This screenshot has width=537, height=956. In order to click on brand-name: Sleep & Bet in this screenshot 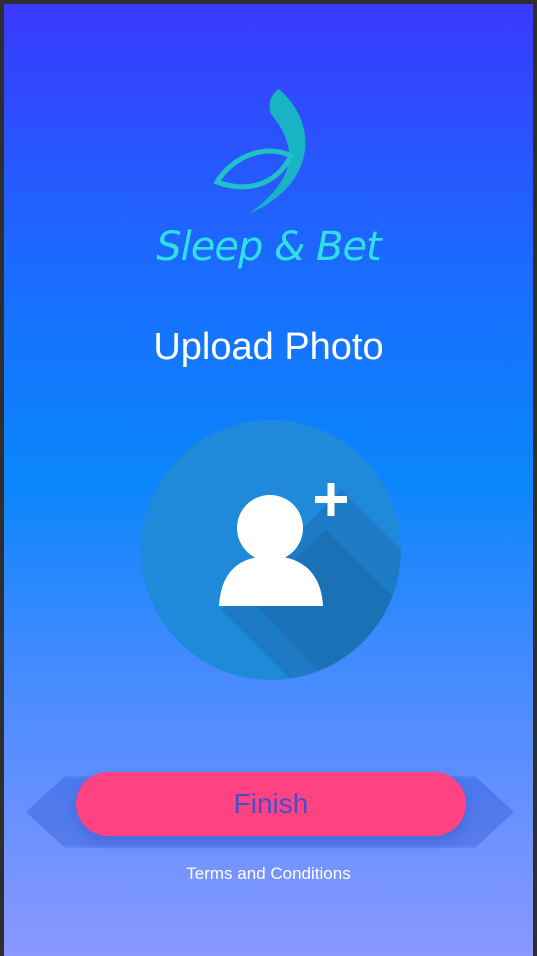, I will do `click(268, 247)`.